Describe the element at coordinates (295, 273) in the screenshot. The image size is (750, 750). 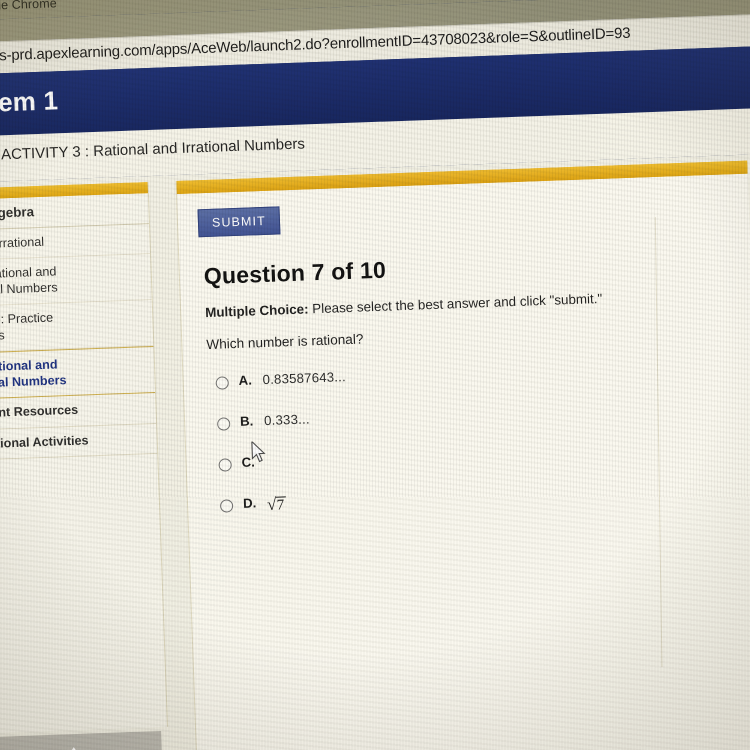
I see `page-title: Question 7 of 10` at that location.